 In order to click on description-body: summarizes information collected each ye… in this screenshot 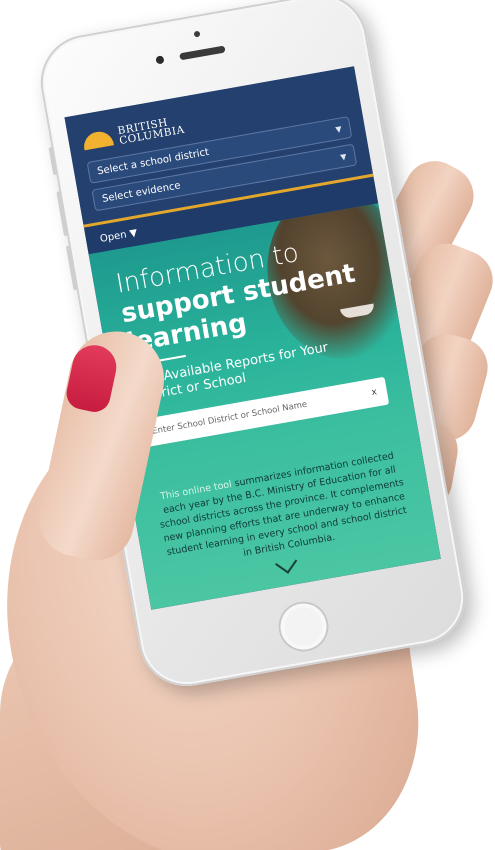, I will do `click(283, 504)`.